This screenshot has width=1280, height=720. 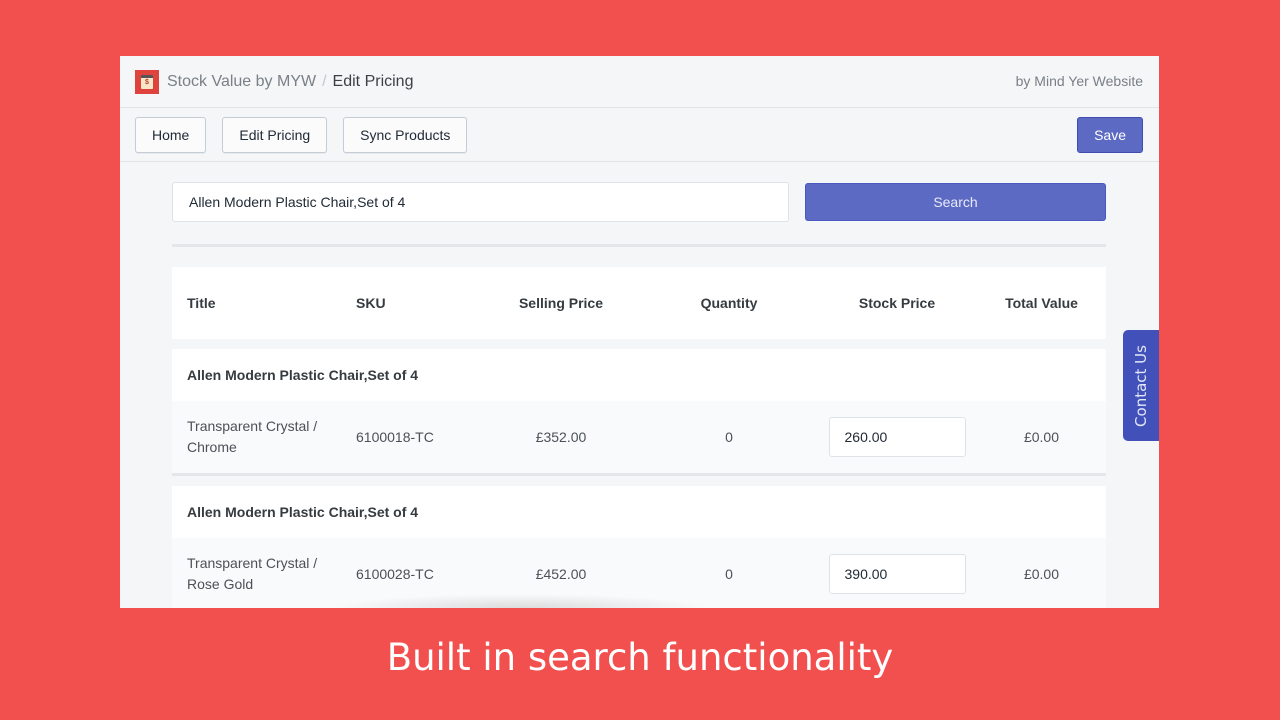 I want to click on column-header-quantity: Quantity, so click(x=729, y=303).